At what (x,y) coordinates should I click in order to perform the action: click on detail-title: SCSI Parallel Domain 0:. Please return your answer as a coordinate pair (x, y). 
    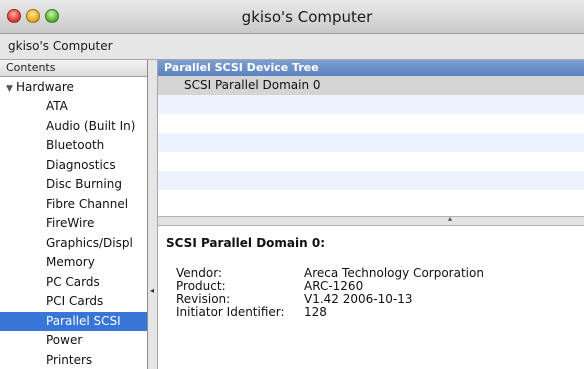
    Looking at the image, I should click on (245, 243).